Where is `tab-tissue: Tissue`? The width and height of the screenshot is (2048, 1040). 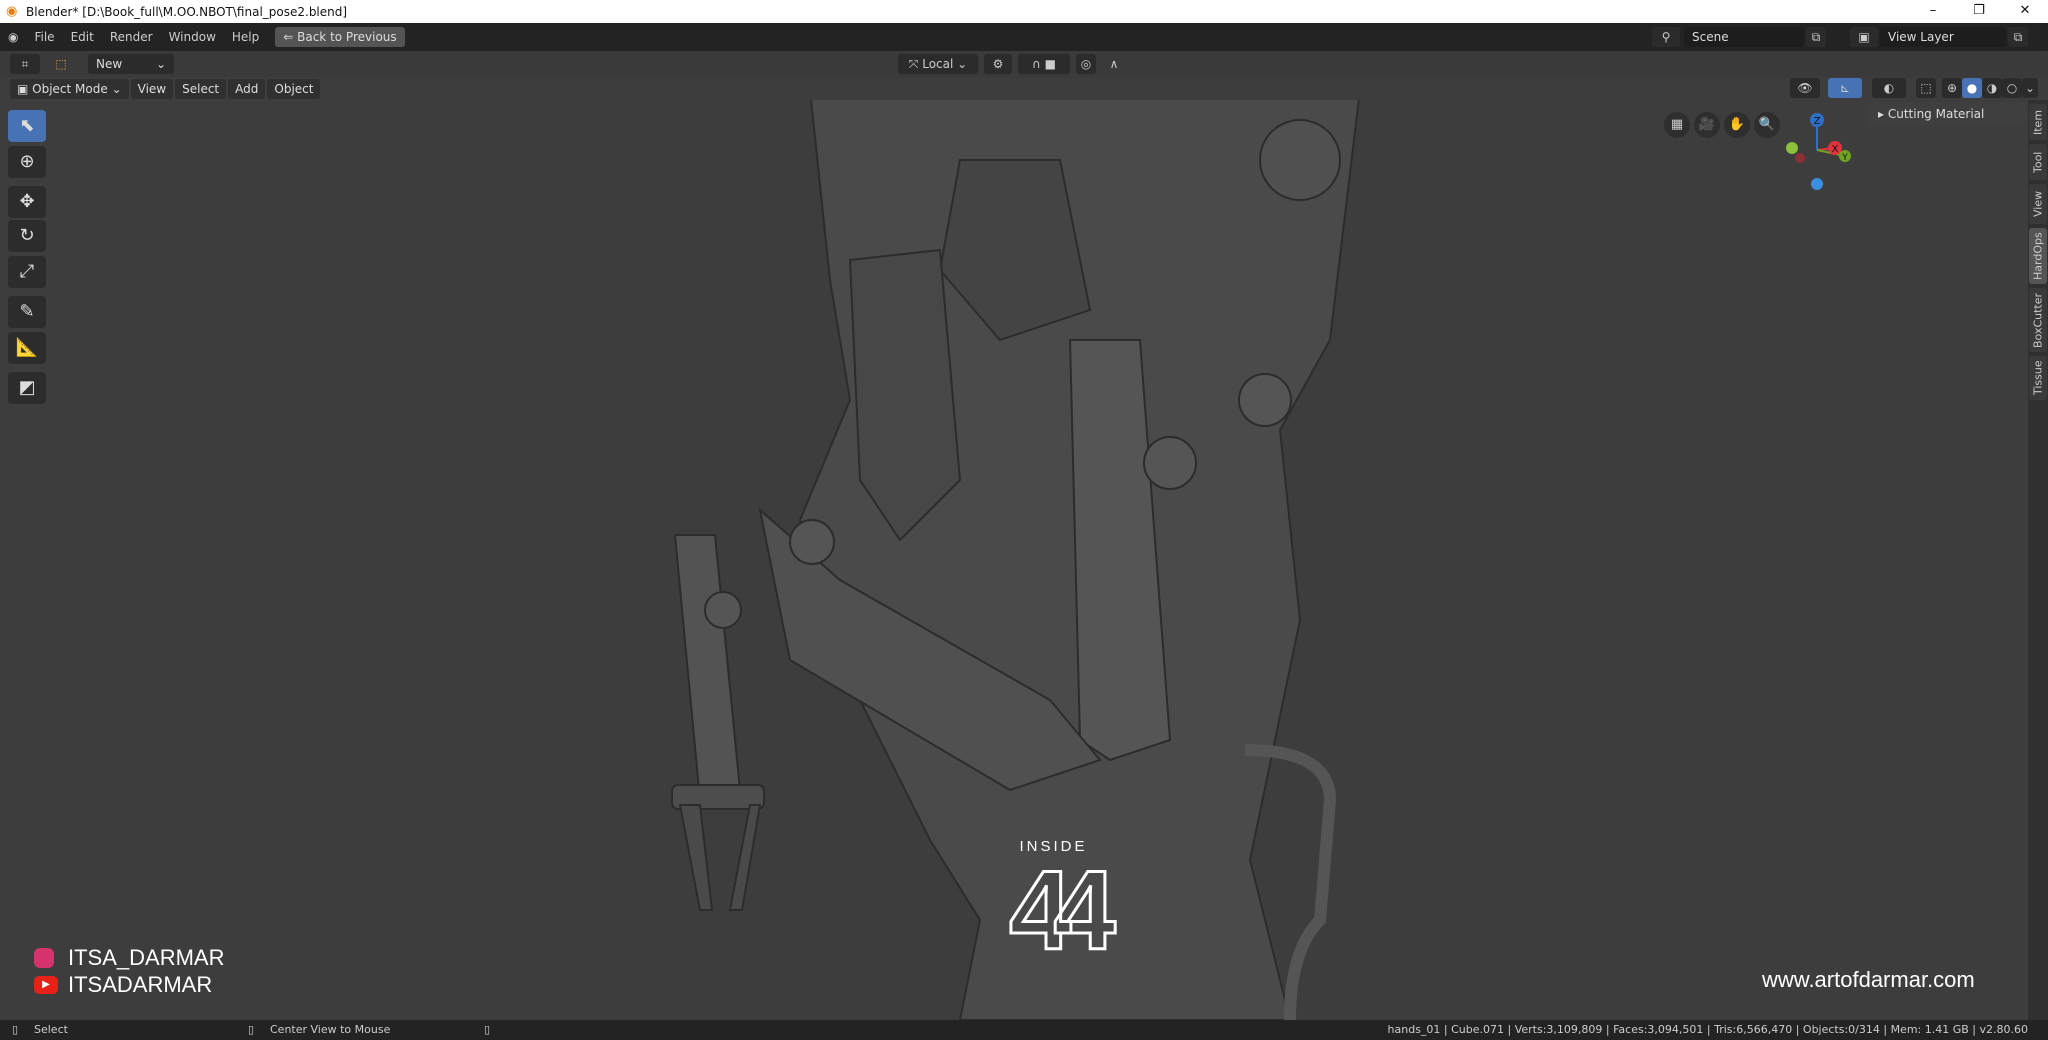 tab-tissue: Tissue is located at coordinates (2038, 378).